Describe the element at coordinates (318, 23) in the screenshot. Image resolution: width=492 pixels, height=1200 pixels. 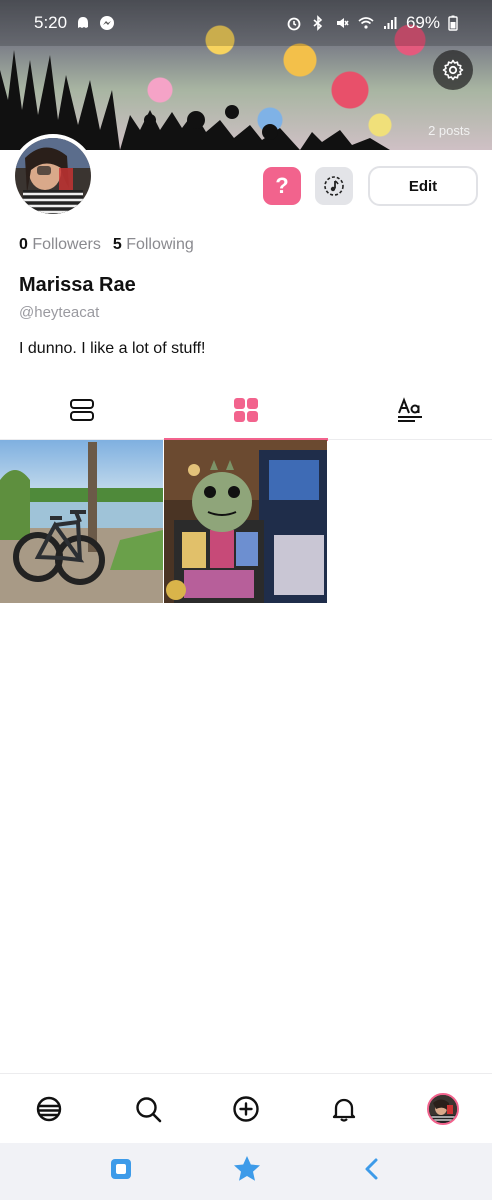
I see `bluetooth-icon` at that location.